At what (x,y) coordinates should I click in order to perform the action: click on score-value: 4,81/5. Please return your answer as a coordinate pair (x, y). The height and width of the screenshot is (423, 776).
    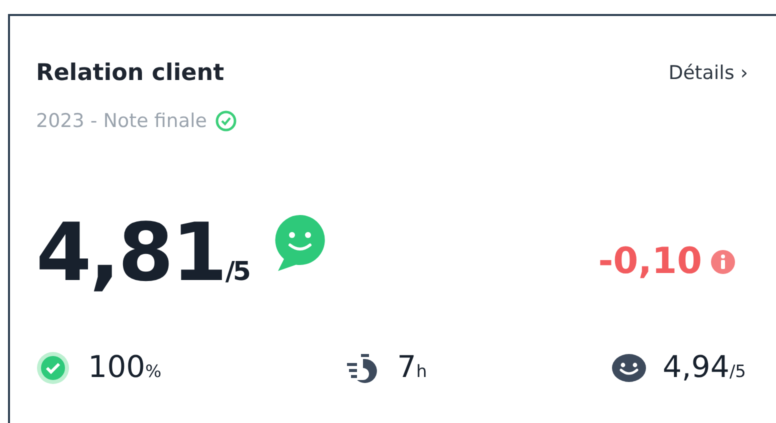
    Looking at the image, I should click on (142, 253).